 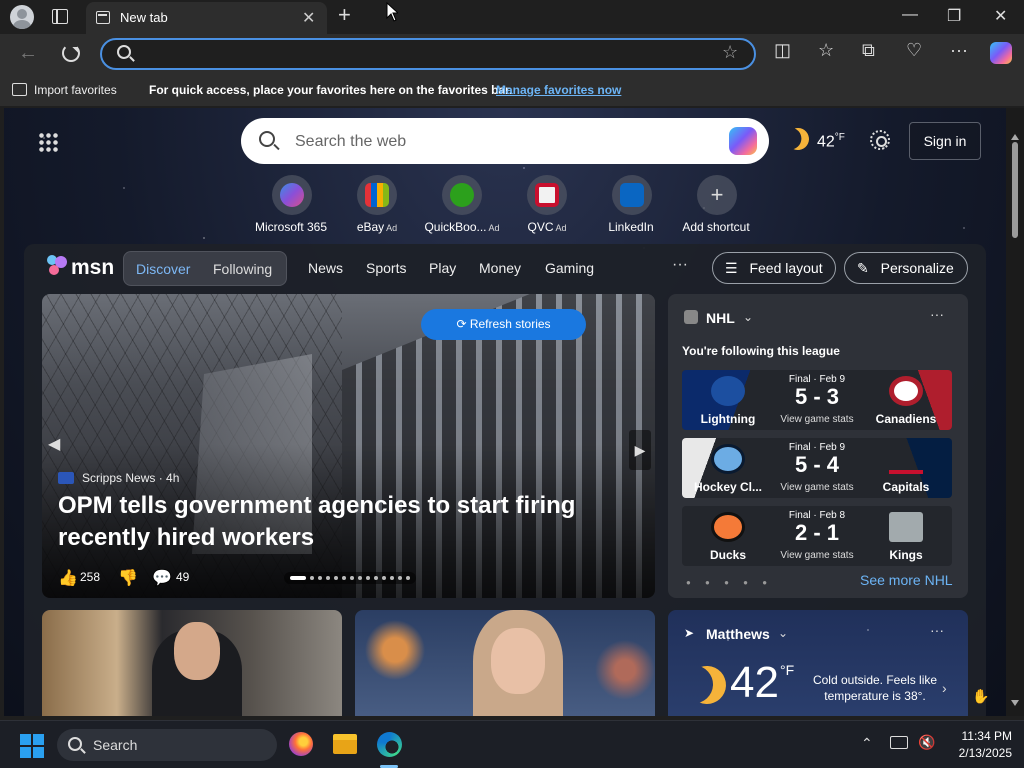 I want to click on tab-actions-icon, so click(x=60, y=16).